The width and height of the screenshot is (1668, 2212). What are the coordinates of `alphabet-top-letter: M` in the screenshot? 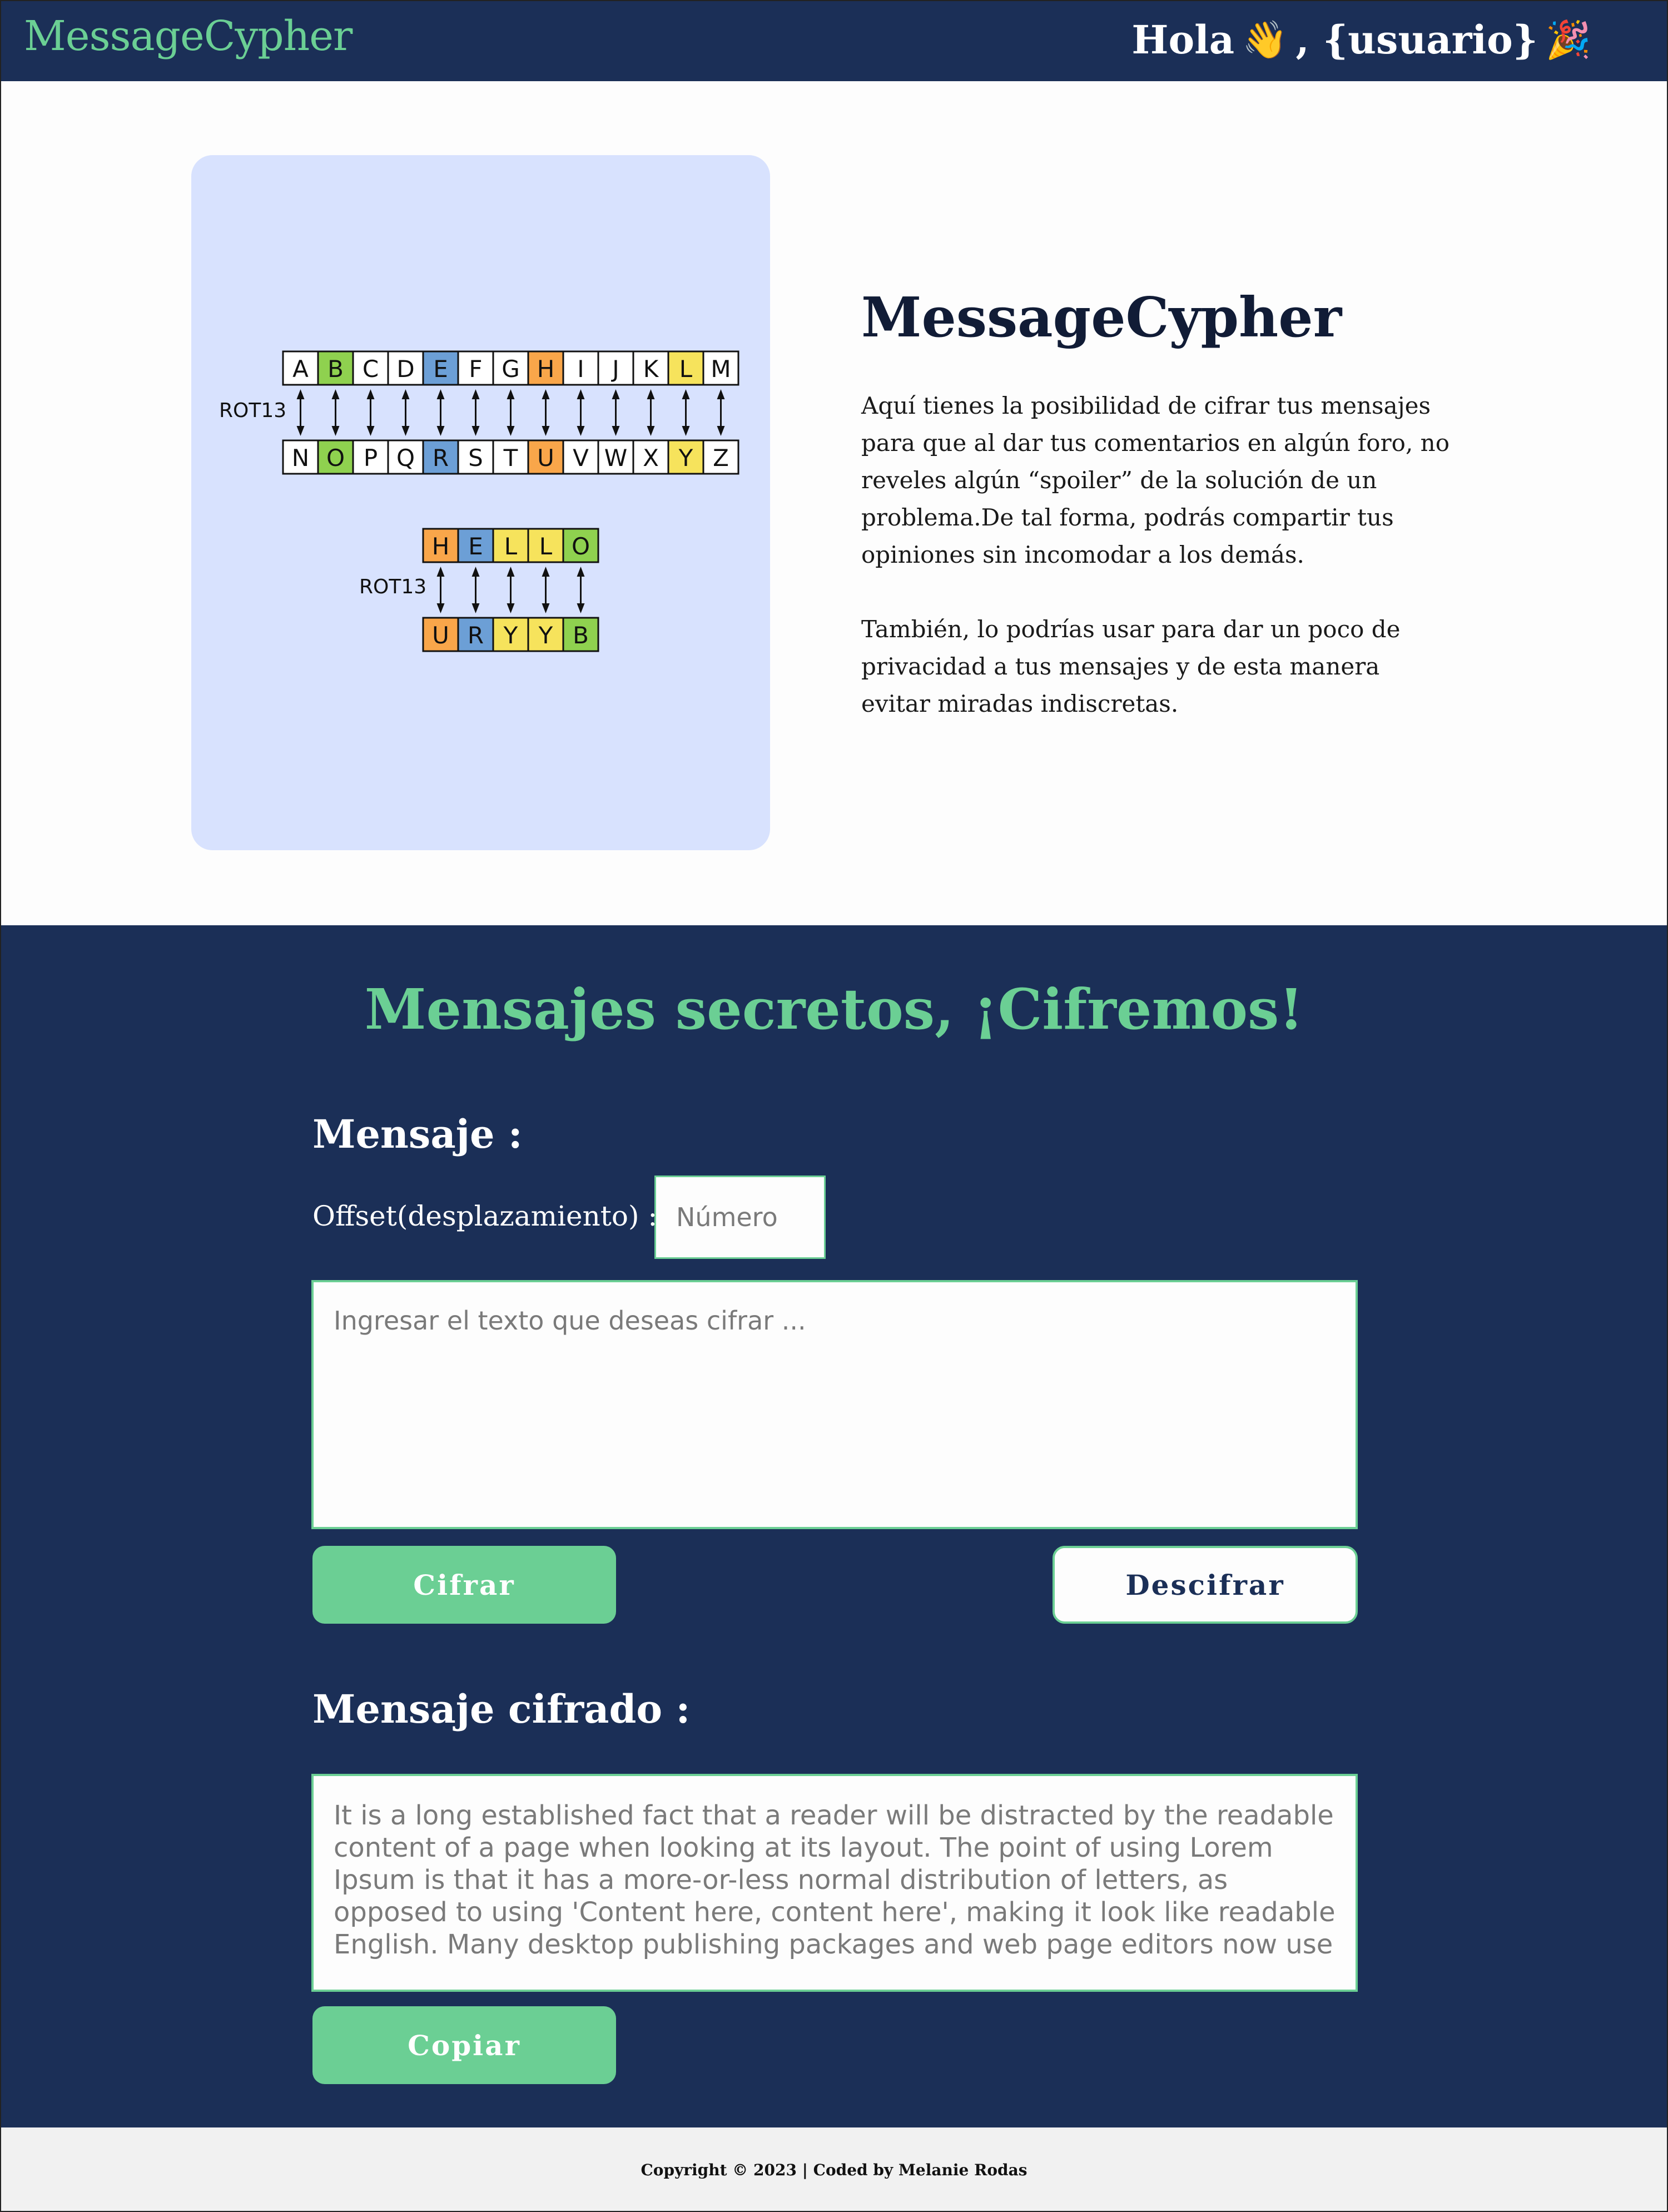 It's located at (721, 369).